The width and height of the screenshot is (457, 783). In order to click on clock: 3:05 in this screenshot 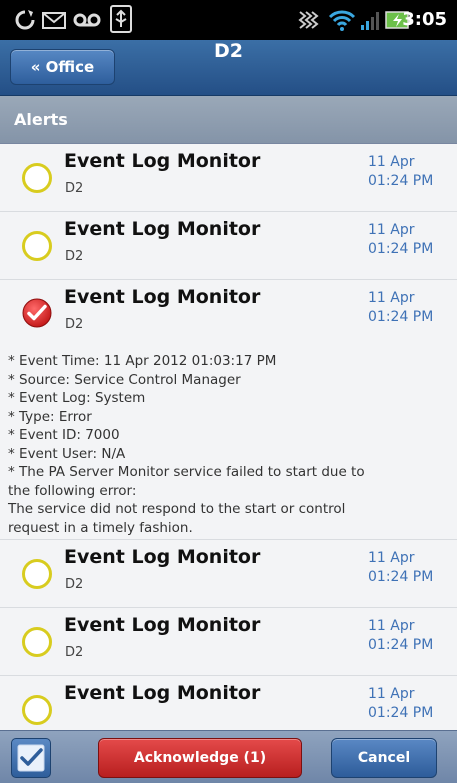, I will do `click(424, 19)`.